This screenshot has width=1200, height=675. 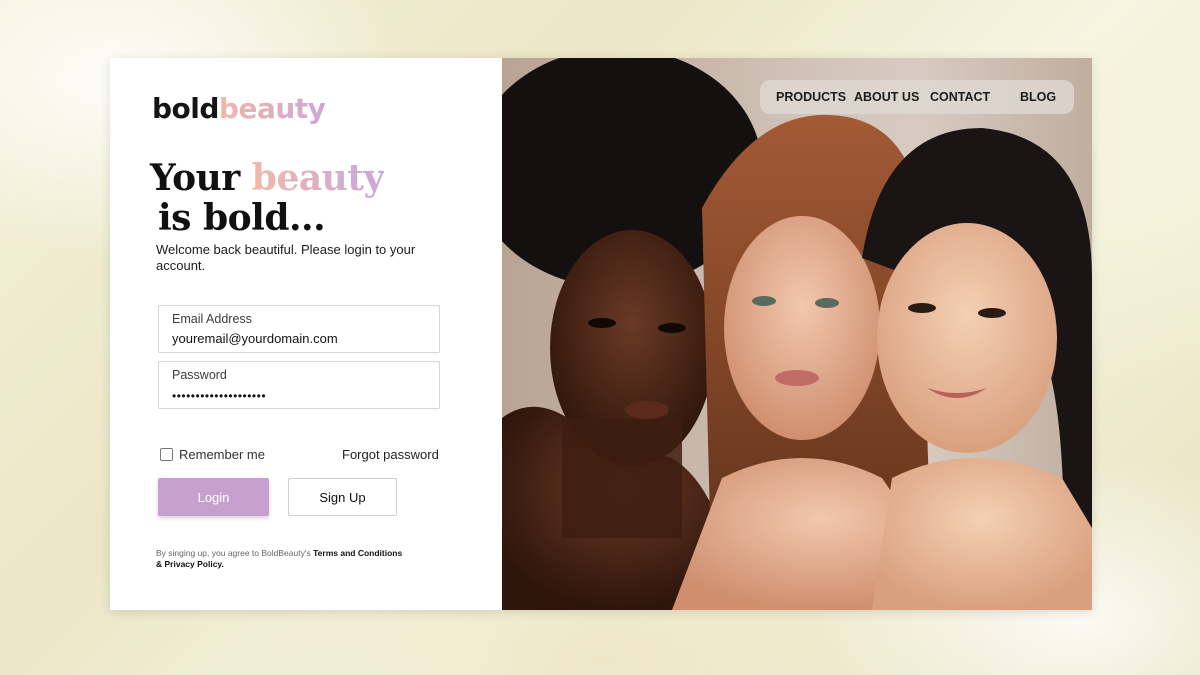 I want to click on top-nav: PRODUCTS ABOUT US CONTACT BLOG, so click(x=917, y=97).